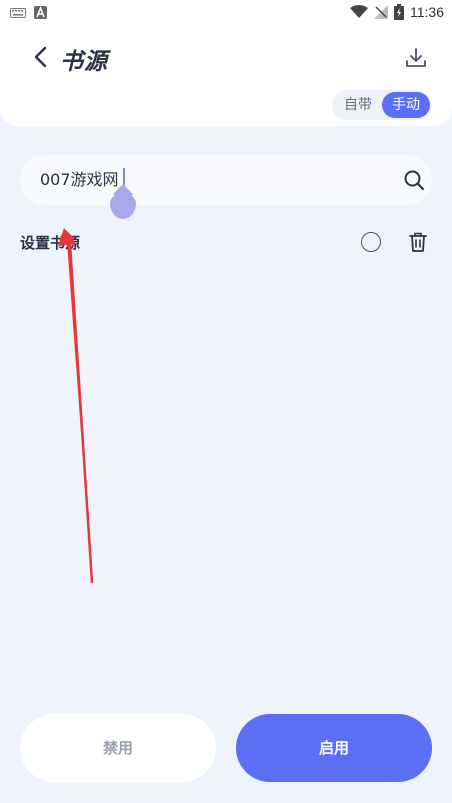 Image resolution: width=452 pixels, height=803 pixels. I want to click on search-box: 007游戏网, so click(226, 187).